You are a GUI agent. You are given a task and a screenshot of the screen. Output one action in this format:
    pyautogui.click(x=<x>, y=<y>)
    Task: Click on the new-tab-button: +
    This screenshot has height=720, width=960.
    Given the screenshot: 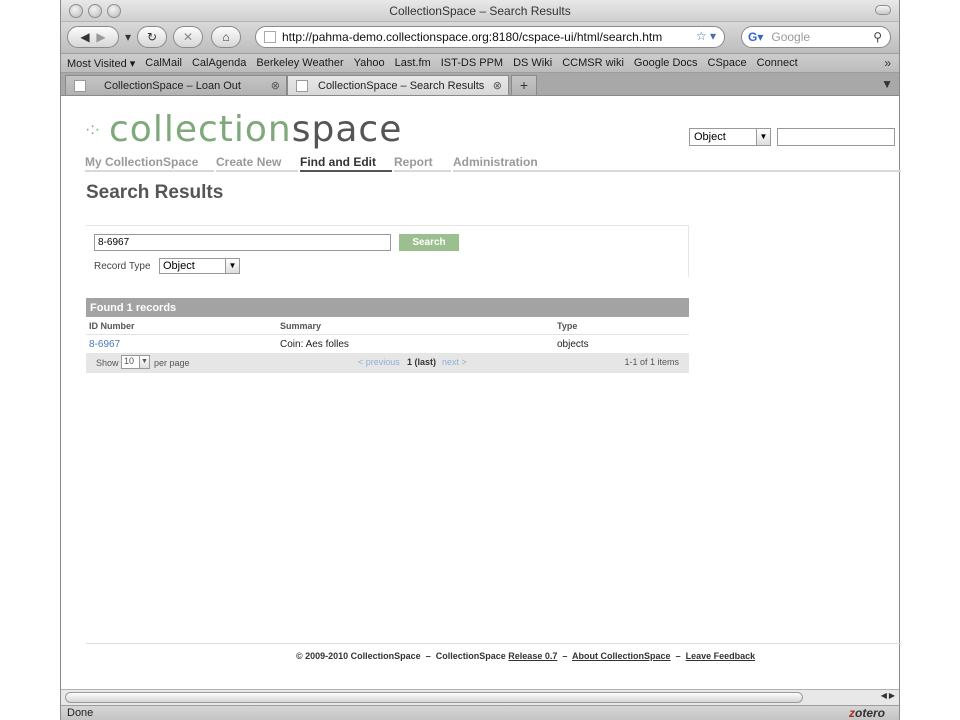 What is the action you would take?
    pyautogui.click(x=524, y=85)
    